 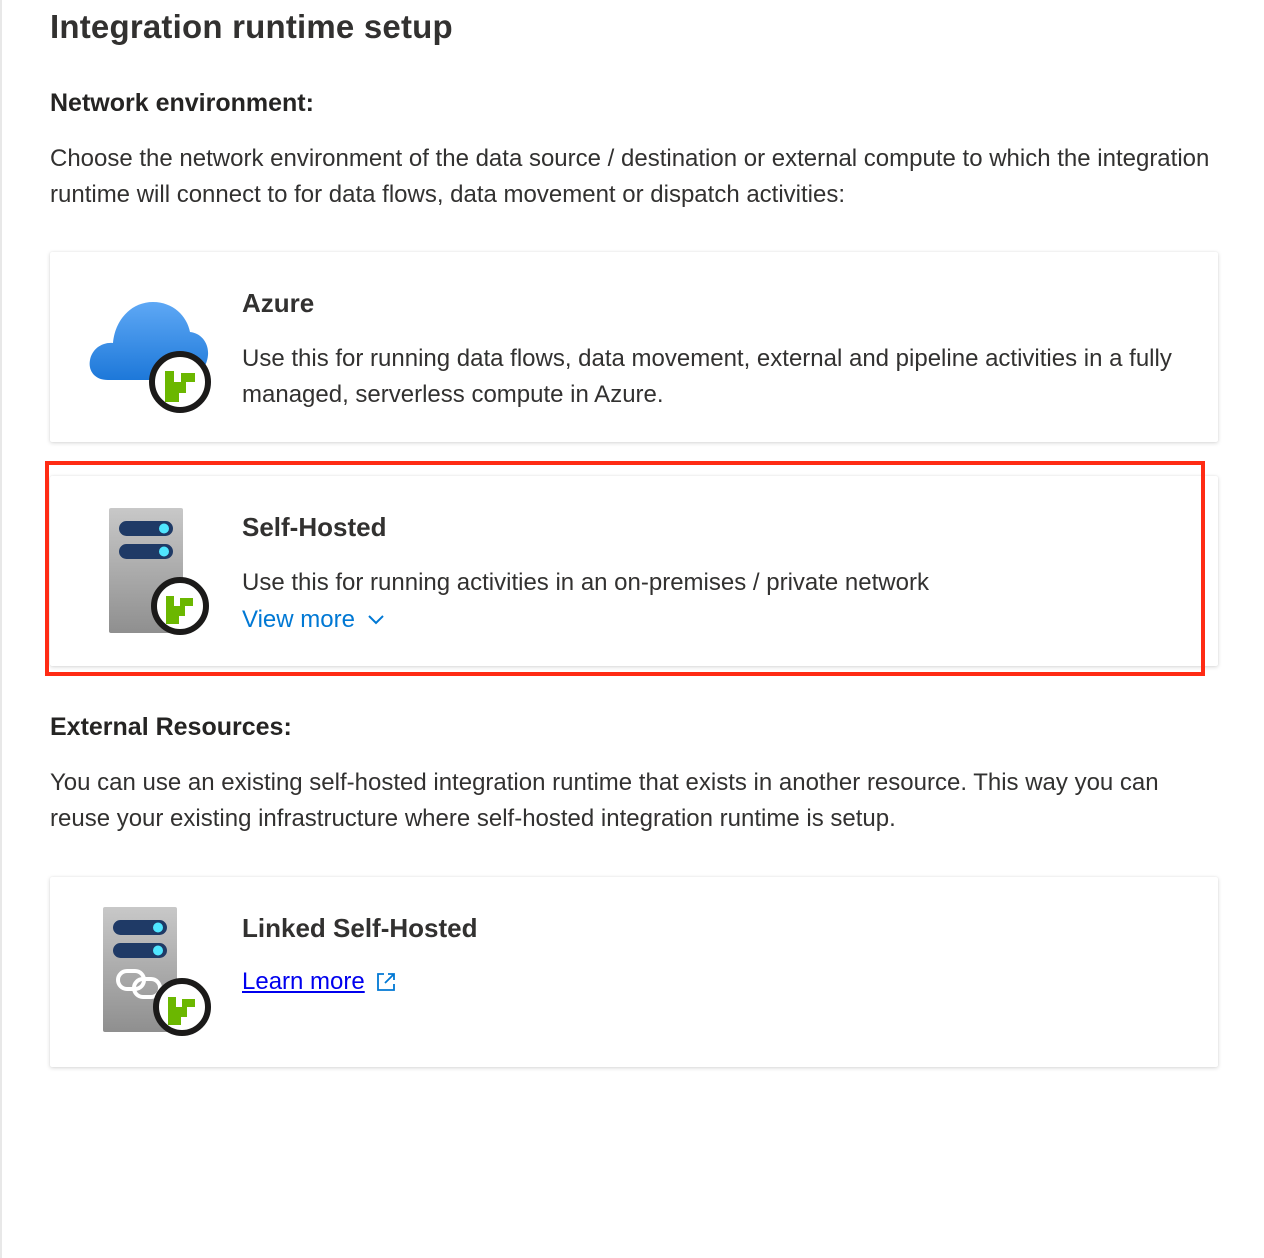 What do you see at coordinates (1, 629) in the screenshot?
I see `left-panel-edge` at bounding box center [1, 629].